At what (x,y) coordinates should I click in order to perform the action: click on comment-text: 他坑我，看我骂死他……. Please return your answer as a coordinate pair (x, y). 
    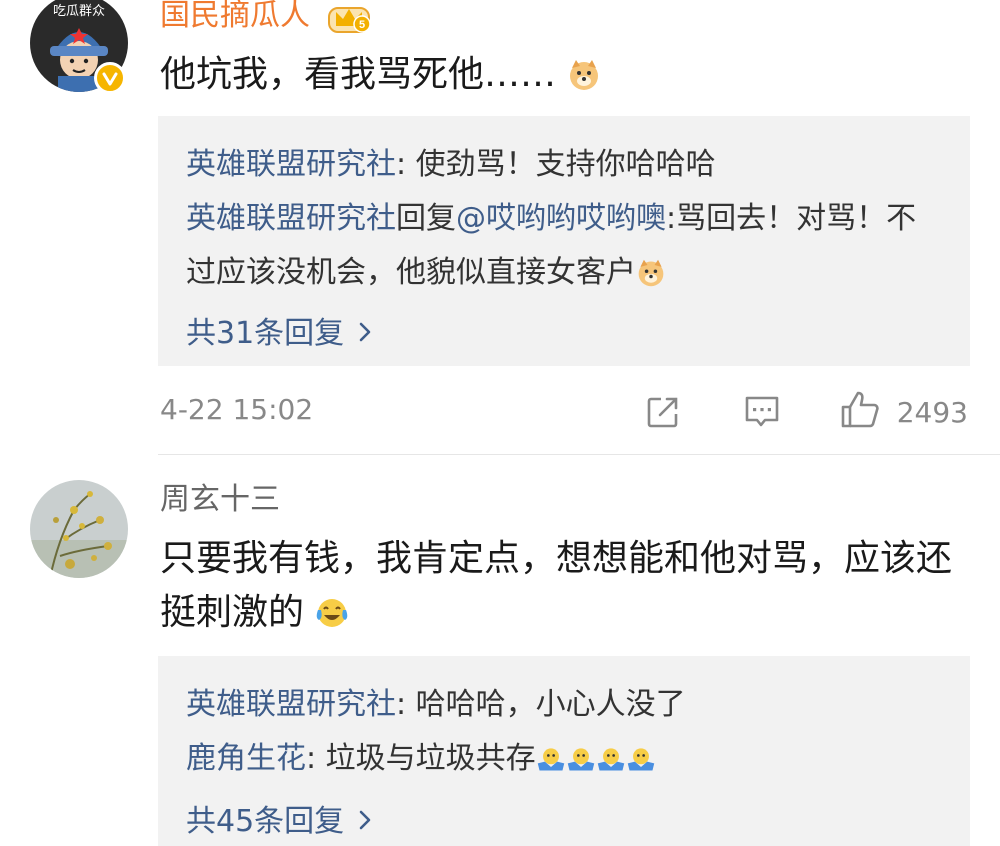
    Looking at the image, I should click on (570, 78).